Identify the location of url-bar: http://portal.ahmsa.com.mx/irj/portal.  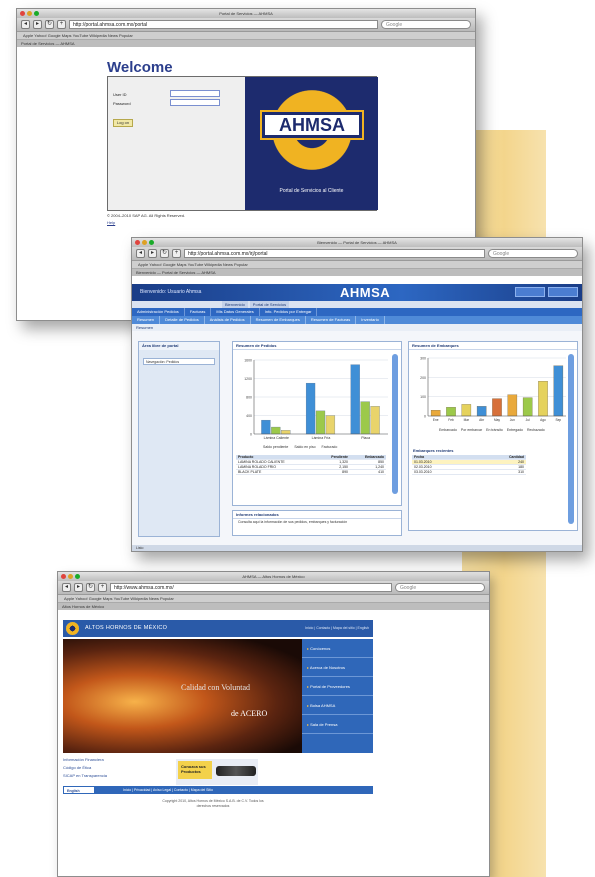
(334, 253).